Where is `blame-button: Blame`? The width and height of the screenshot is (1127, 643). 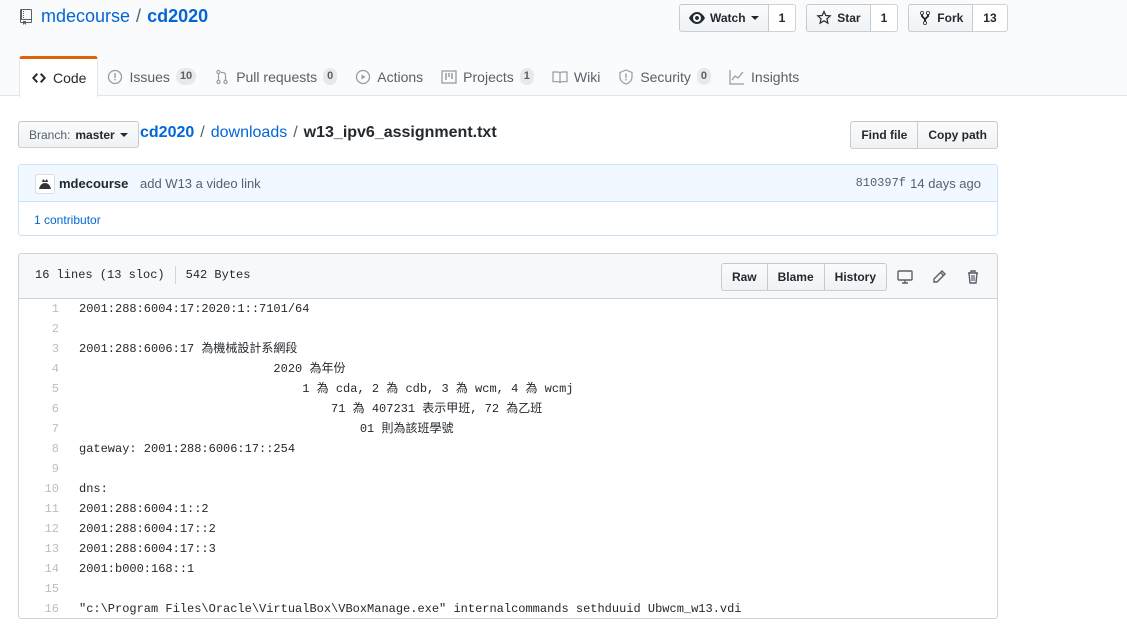 blame-button: Blame is located at coordinates (796, 277).